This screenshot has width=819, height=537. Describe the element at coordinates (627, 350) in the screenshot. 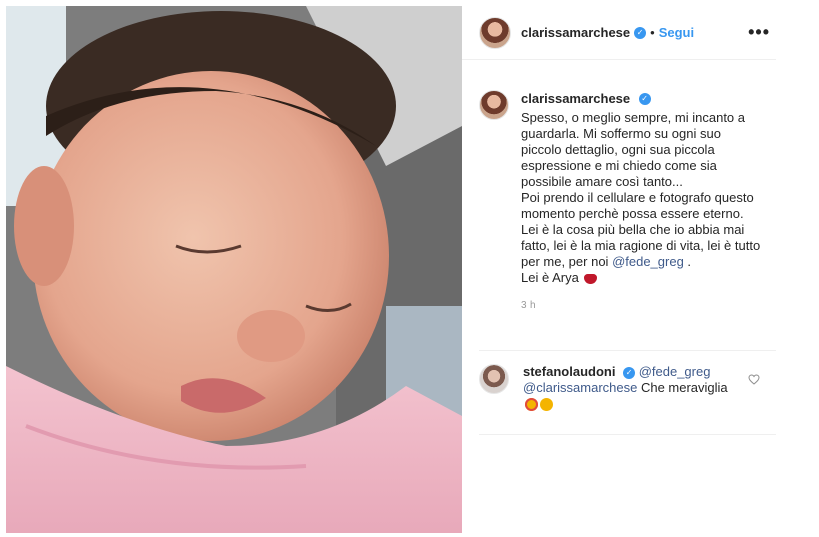

I see `comments-divider` at that location.